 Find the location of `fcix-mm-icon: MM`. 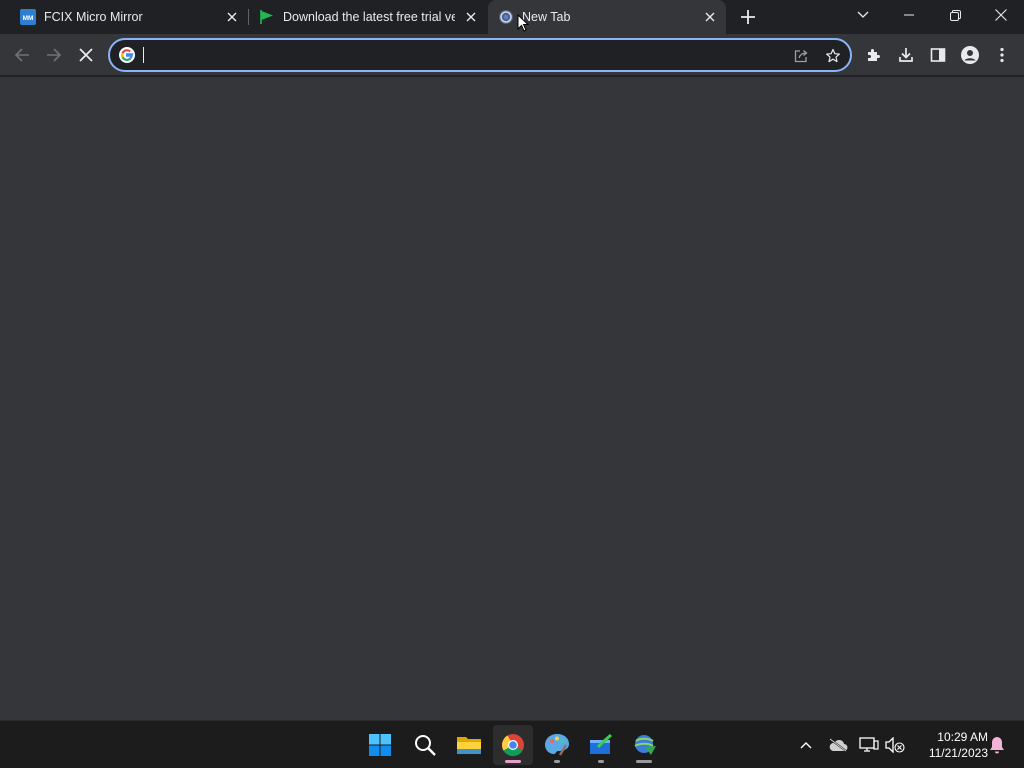

fcix-mm-icon: MM is located at coordinates (28, 17).